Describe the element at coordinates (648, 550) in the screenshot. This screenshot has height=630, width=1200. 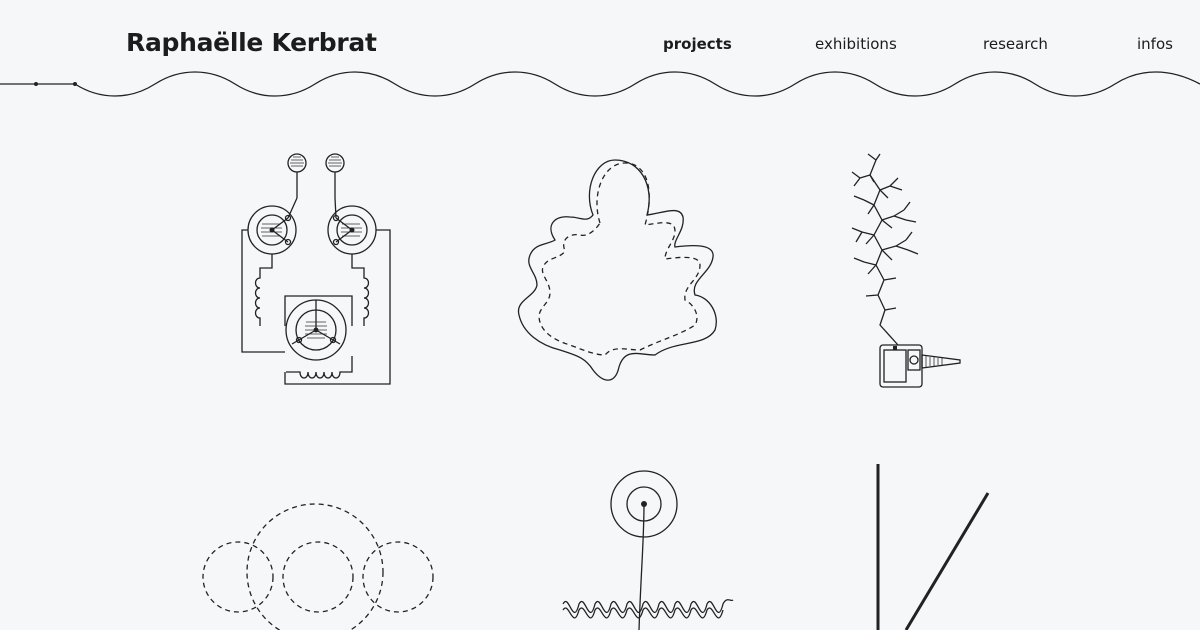
I see `flower-wave-icon` at that location.